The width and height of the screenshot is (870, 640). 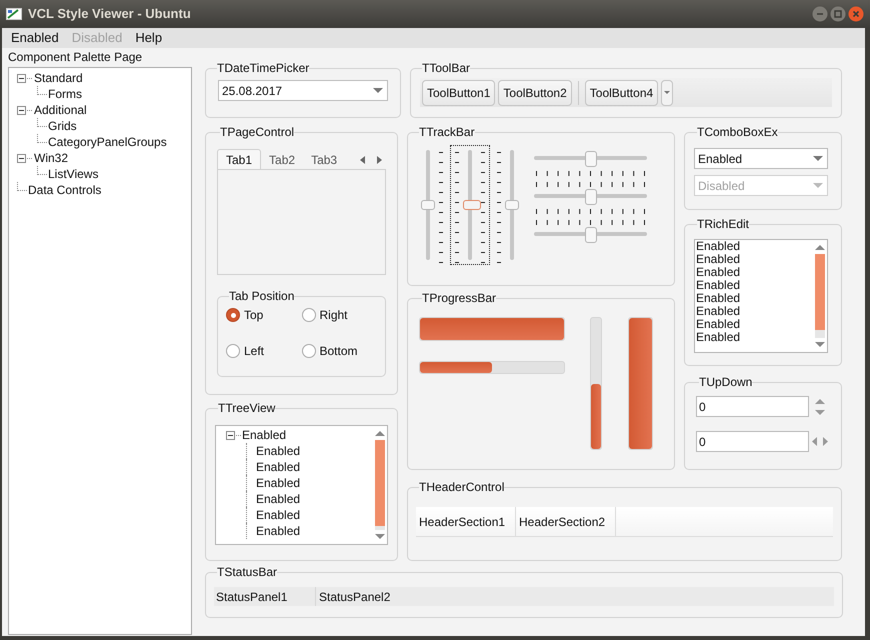 What do you see at coordinates (109, 14) in the screenshot?
I see `window-title: VCL Style Viewer - Ubuntu` at bounding box center [109, 14].